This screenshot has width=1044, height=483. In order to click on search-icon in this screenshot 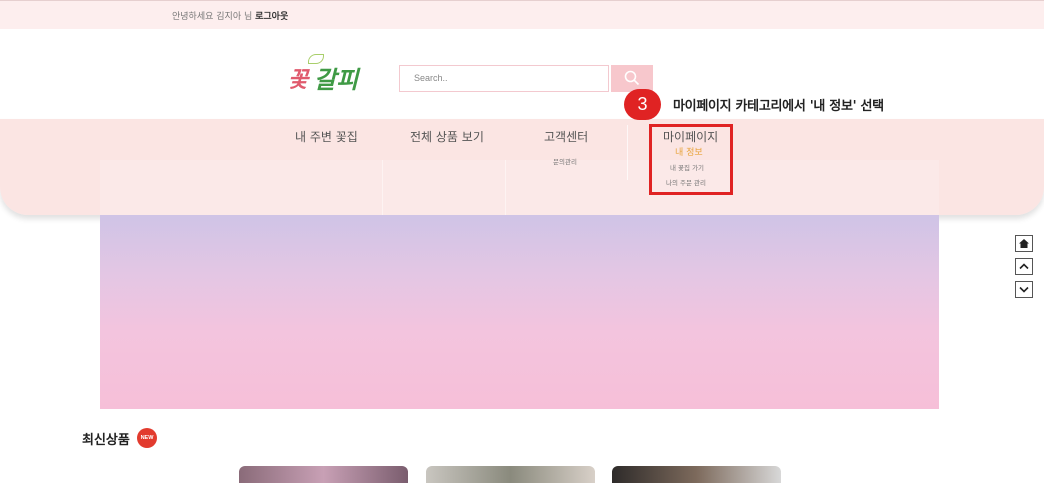, I will do `click(632, 78)`.